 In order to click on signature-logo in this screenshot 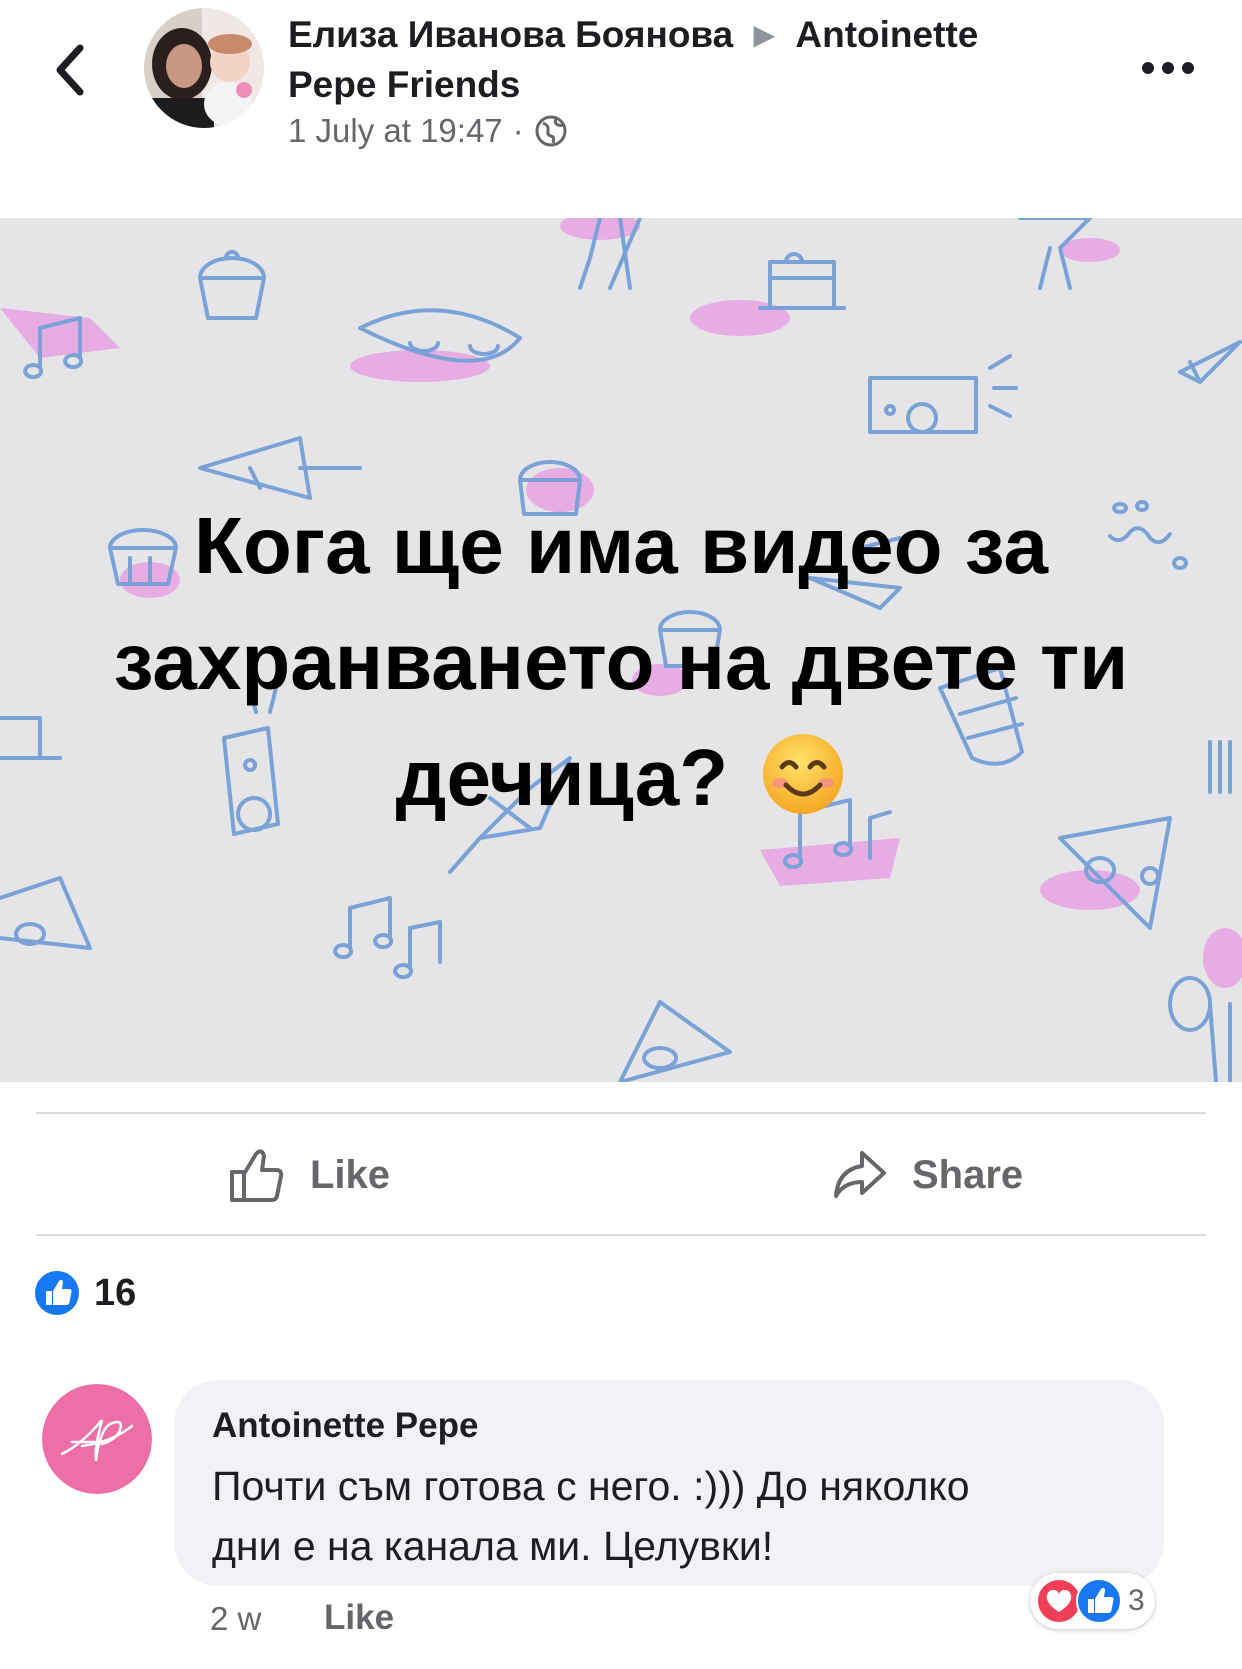, I will do `click(97, 1439)`.